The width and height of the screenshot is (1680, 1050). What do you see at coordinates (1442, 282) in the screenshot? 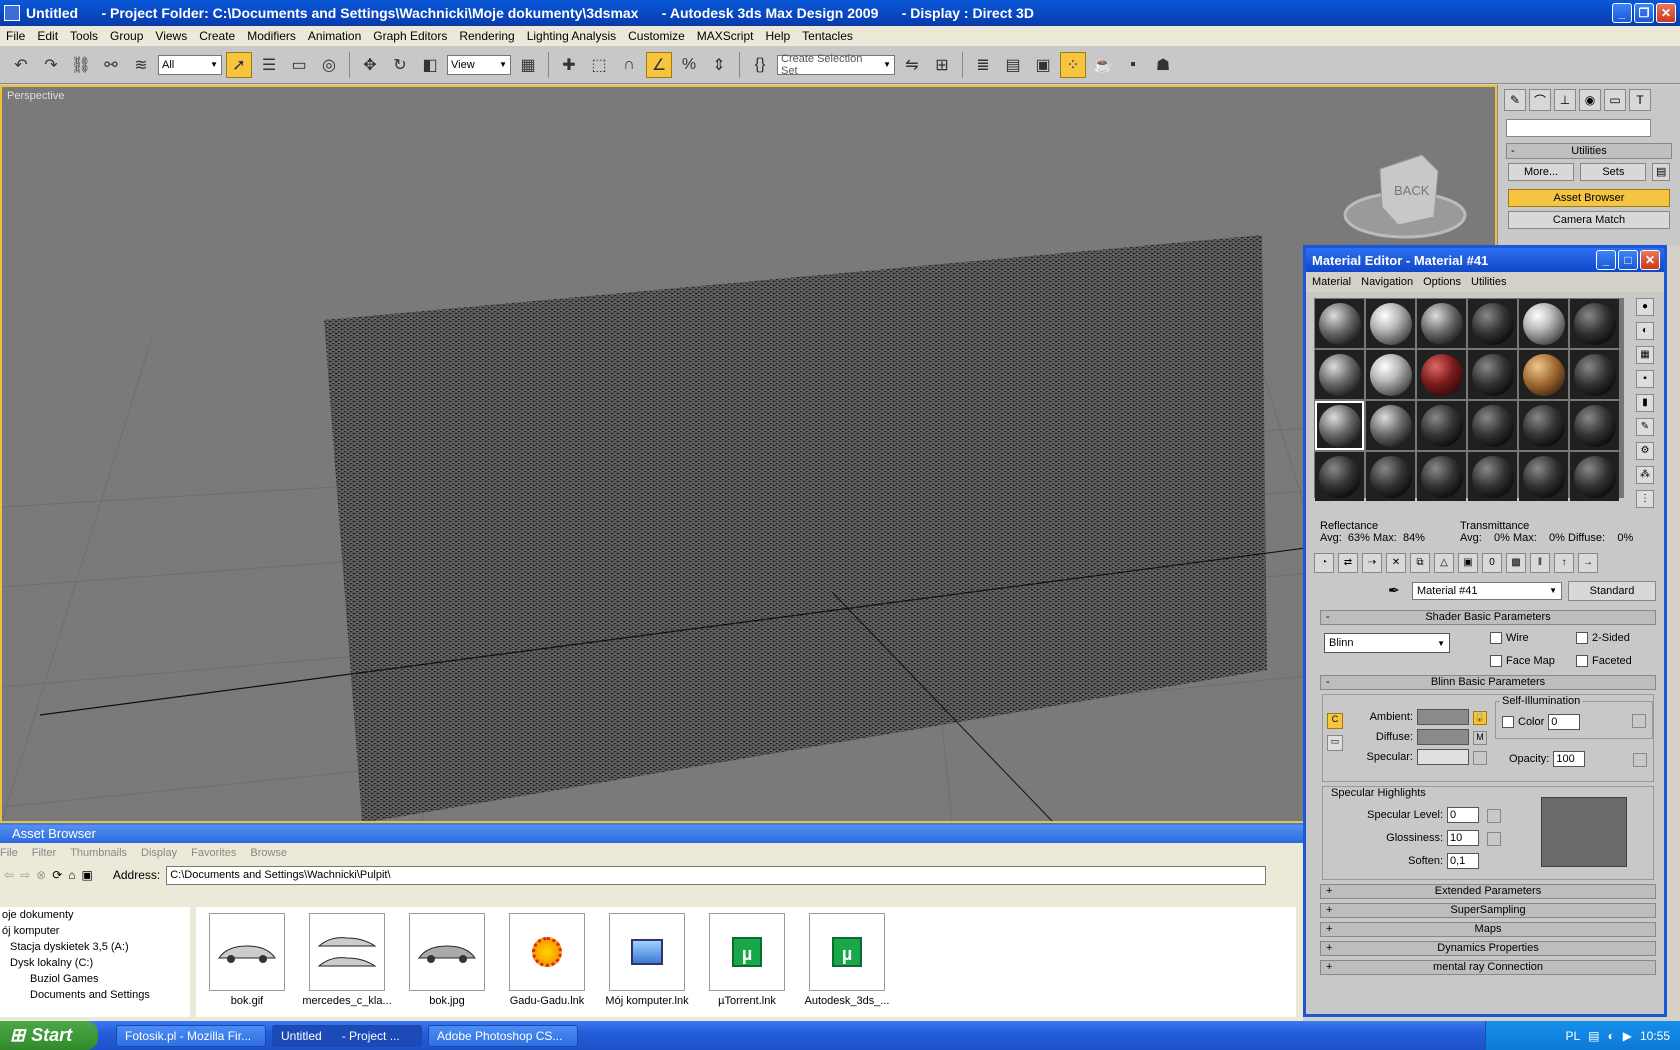
I see `menu-options: Options` at bounding box center [1442, 282].